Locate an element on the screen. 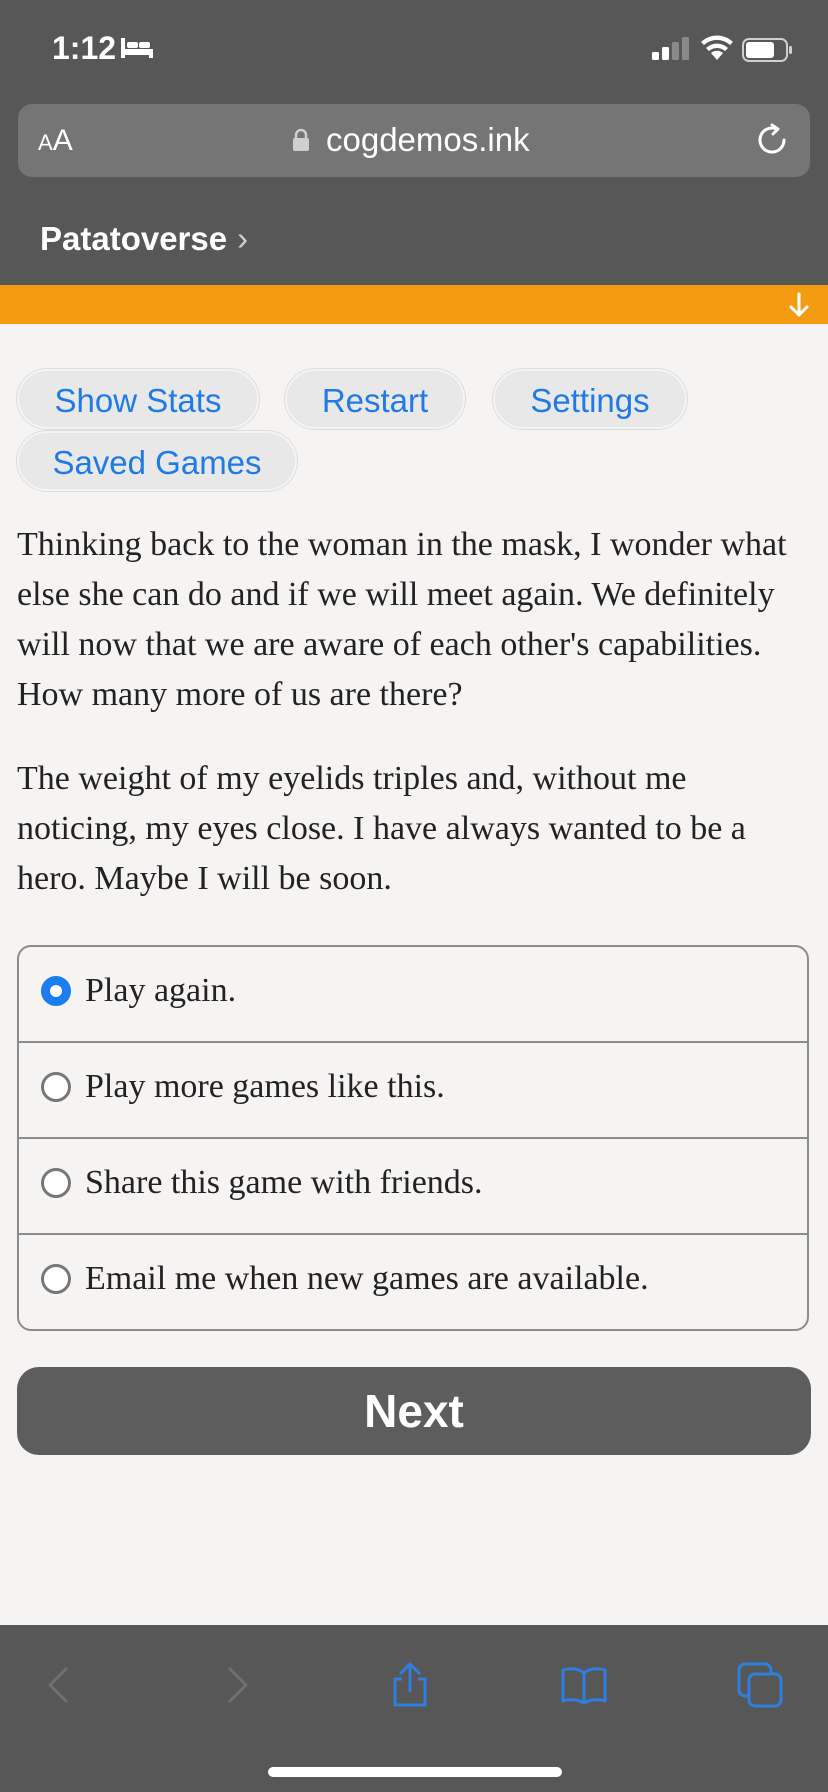 The width and height of the screenshot is (828, 1792). text-size-button: AA is located at coordinates (55, 141).